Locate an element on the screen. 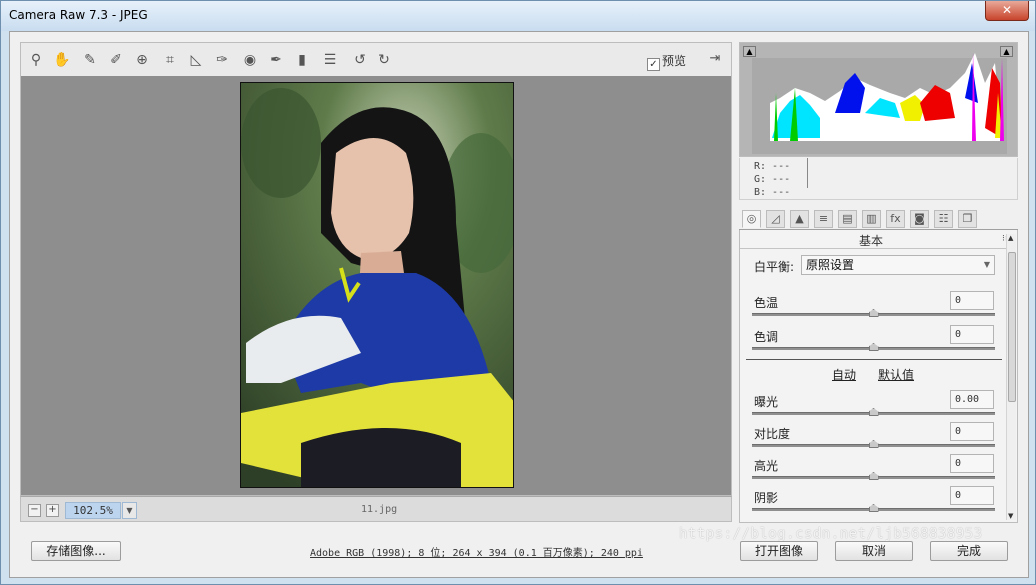 The height and width of the screenshot is (585, 1036). tool-bar: ✓ 预览 ⇥ ⚲ ✋ ✎ ✐ ⊕ ⌗ ◺ ✑ ◉ ✒ ▮ ☰ ↺ ↻ is located at coordinates (376, 59).